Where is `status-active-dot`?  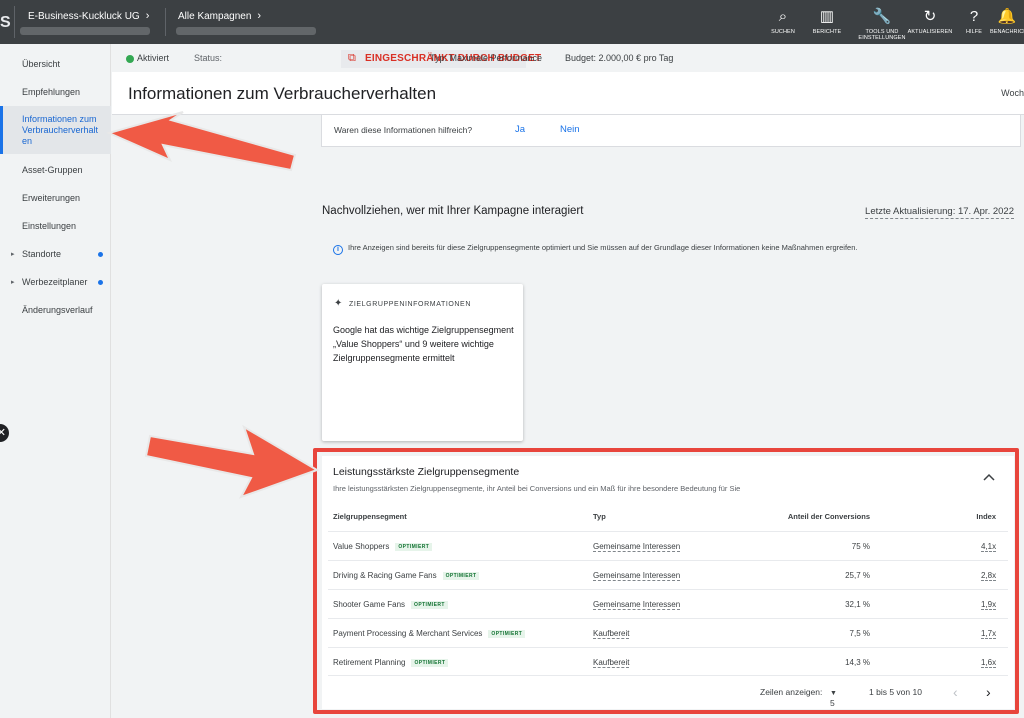 status-active-dot is located at coordinates (130, 59).